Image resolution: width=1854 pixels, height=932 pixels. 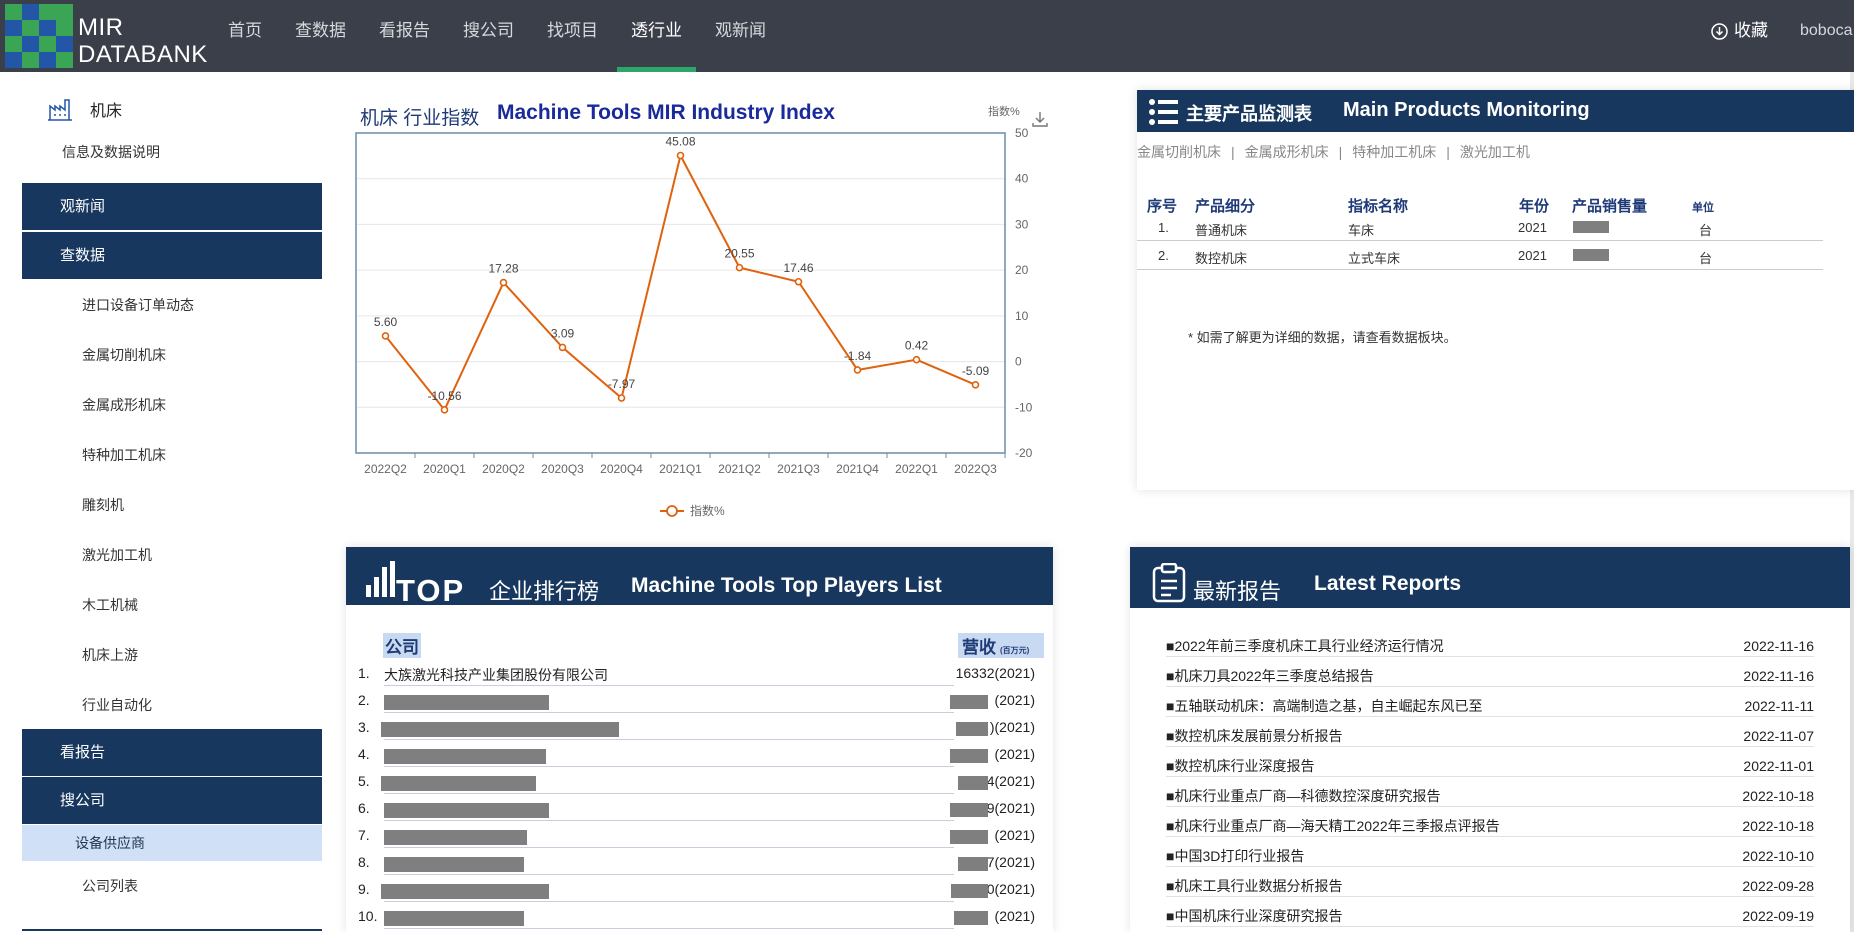 I want to click on sidebar-item-laser: 激光加工机, so click(x=172, y=555).